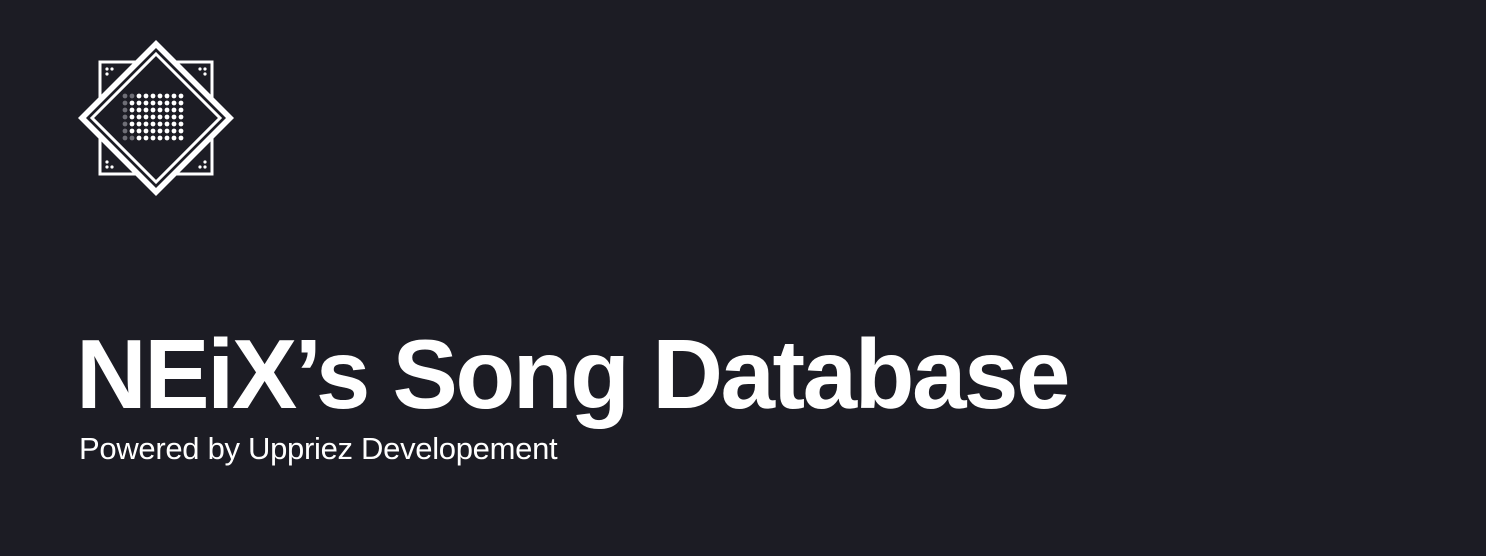  What do you see at coordinates (318, 448) in the screenshot?
I see `page-subtitle: Powered by Uppriez Developement` at bounding box center [318, 448].